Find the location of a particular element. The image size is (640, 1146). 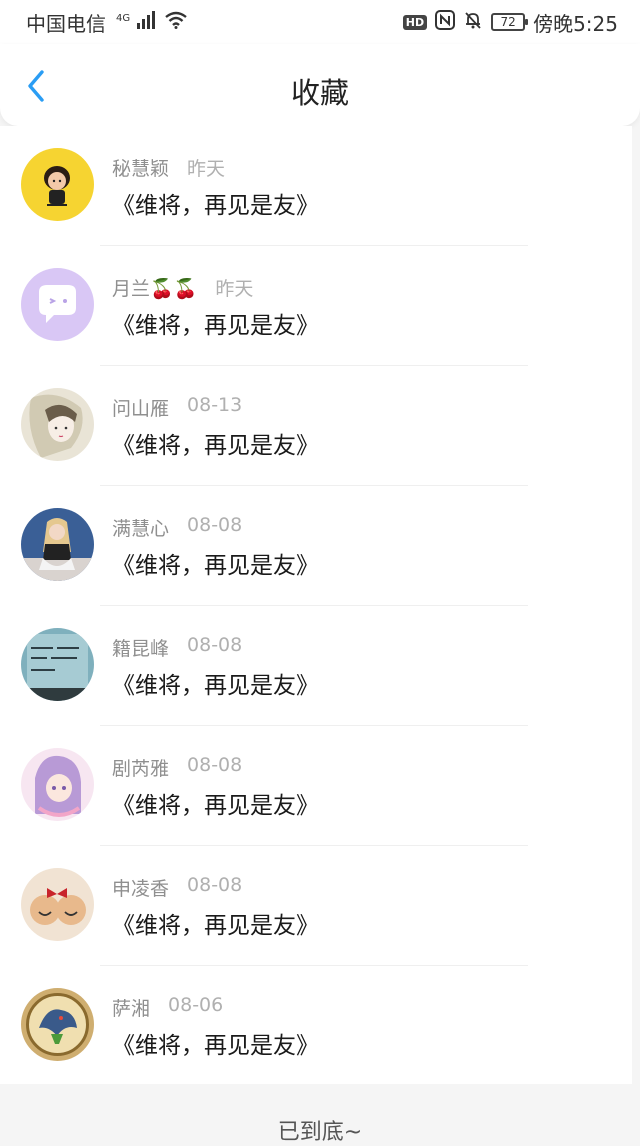

list-end-footer: 已到底~ is located at coordinates (320, 1114).